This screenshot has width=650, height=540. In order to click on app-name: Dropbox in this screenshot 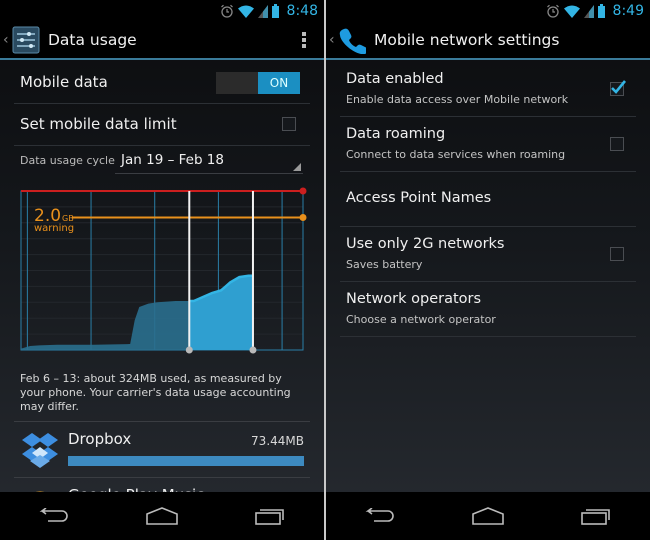, I will do `click(100, 439)`.